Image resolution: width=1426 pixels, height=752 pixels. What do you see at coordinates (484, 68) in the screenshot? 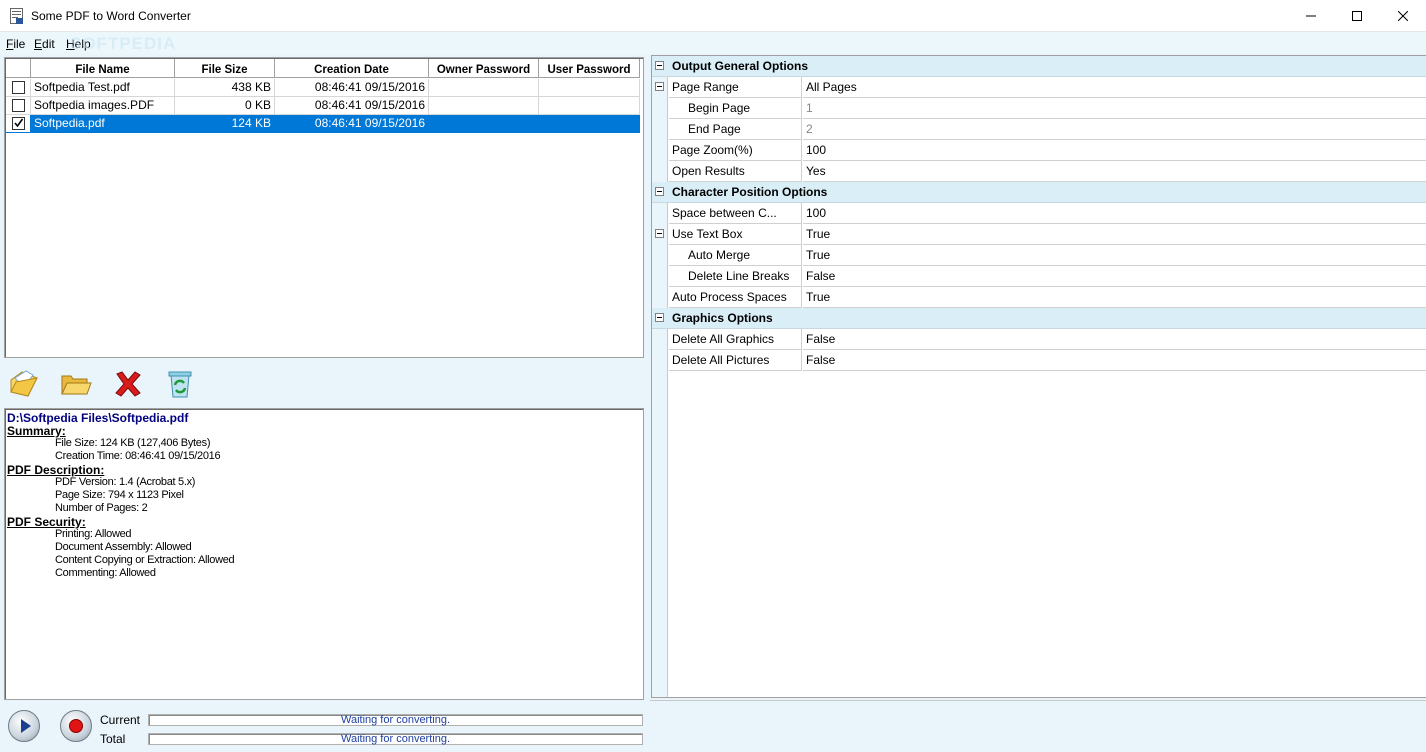
I see `header-owner-password: Owner Password` at bounding box center [484, 68].